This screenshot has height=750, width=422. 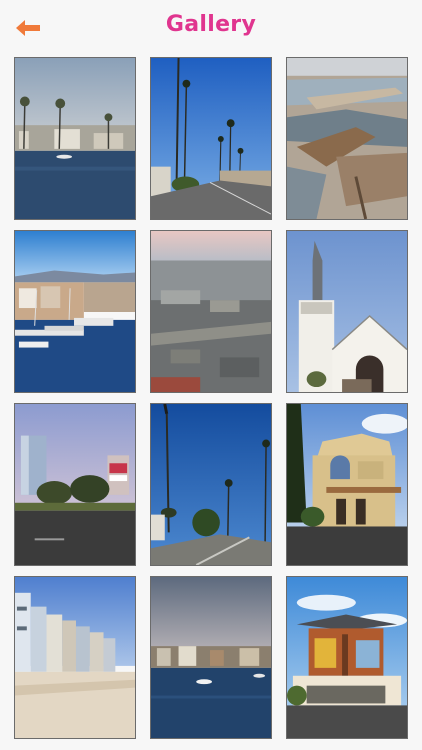 I want to click on header: Gallery, so click(x=211, y=28).